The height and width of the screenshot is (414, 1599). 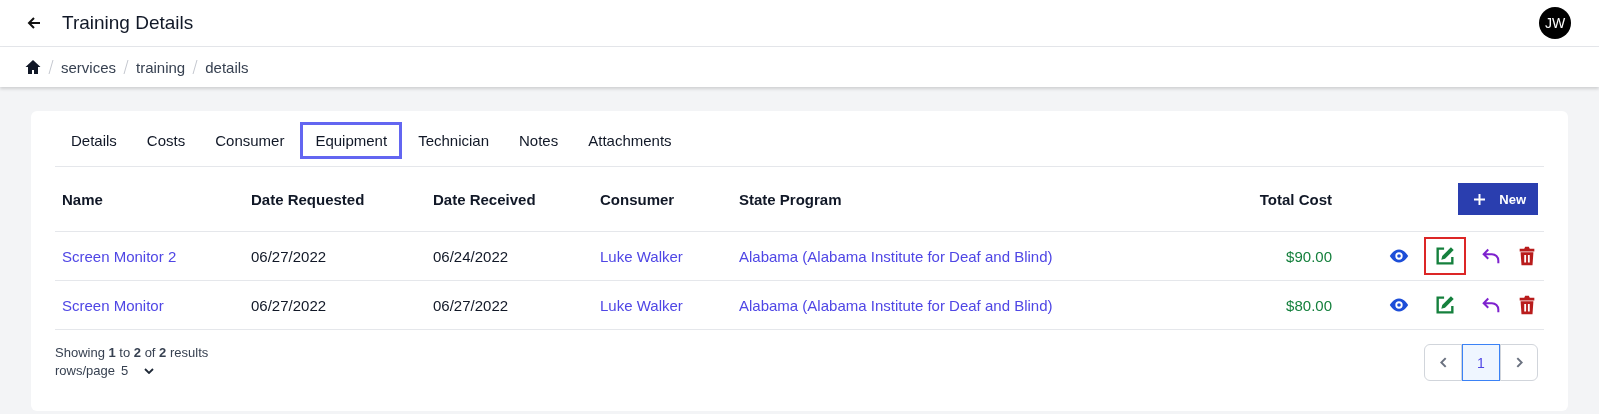 What do you see at coordinates (351, 140) in the screenshot?
I see `tab: Equipment` at bounding box center [351, 140].